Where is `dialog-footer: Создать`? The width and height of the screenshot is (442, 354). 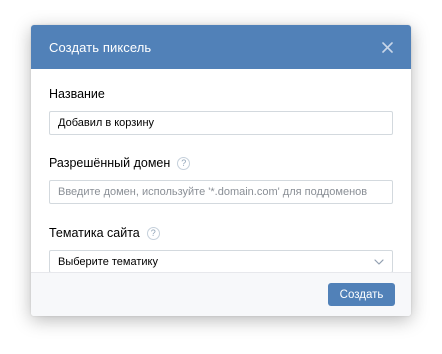
dialog-footer: Создать is located at coordinates (221, 294).